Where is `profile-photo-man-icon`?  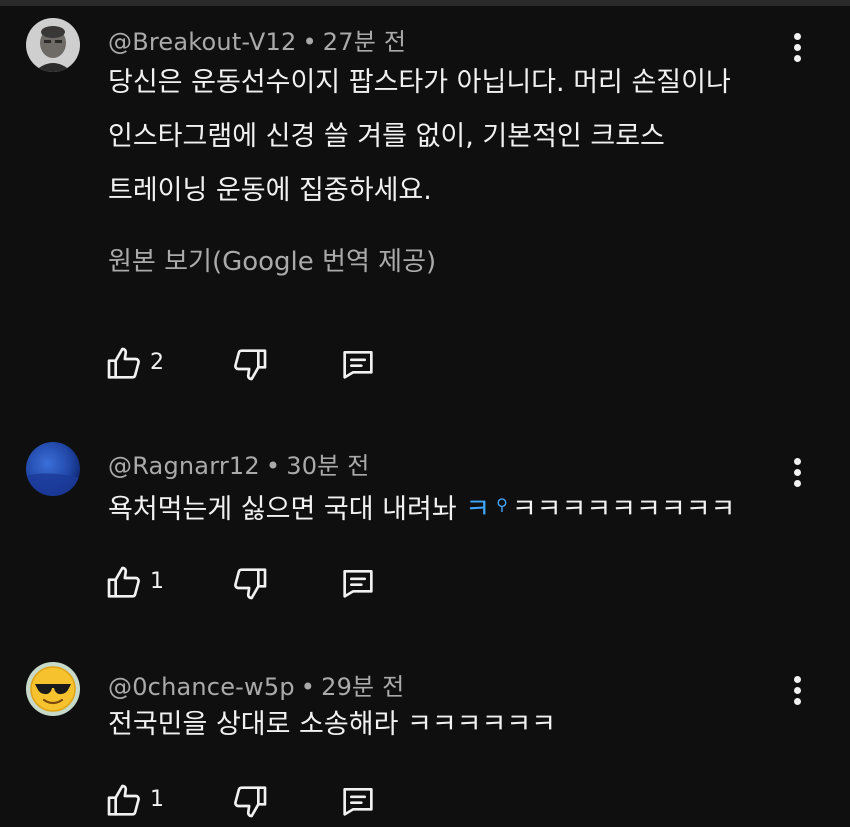
profile-photo-man-icon is located at coordinates (53, 45).